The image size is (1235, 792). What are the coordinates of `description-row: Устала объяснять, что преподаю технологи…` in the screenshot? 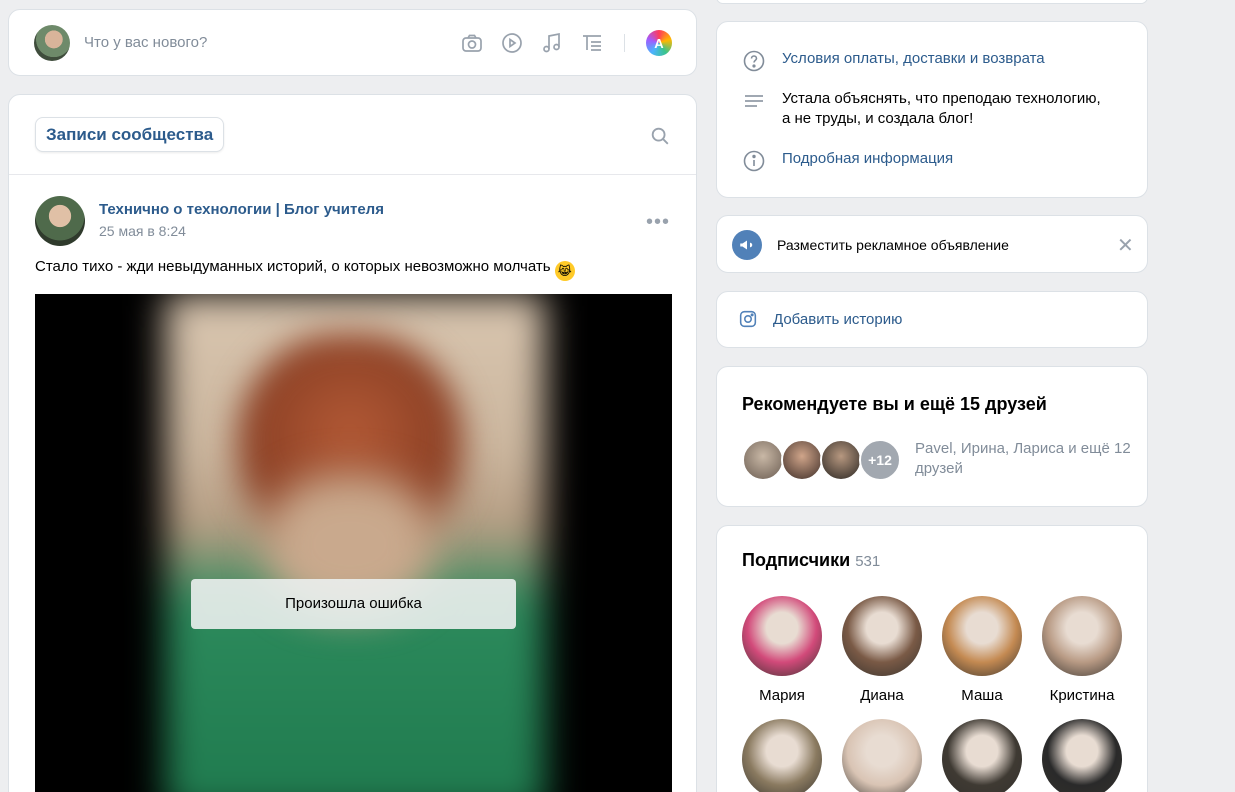 It's located at (922, 109).